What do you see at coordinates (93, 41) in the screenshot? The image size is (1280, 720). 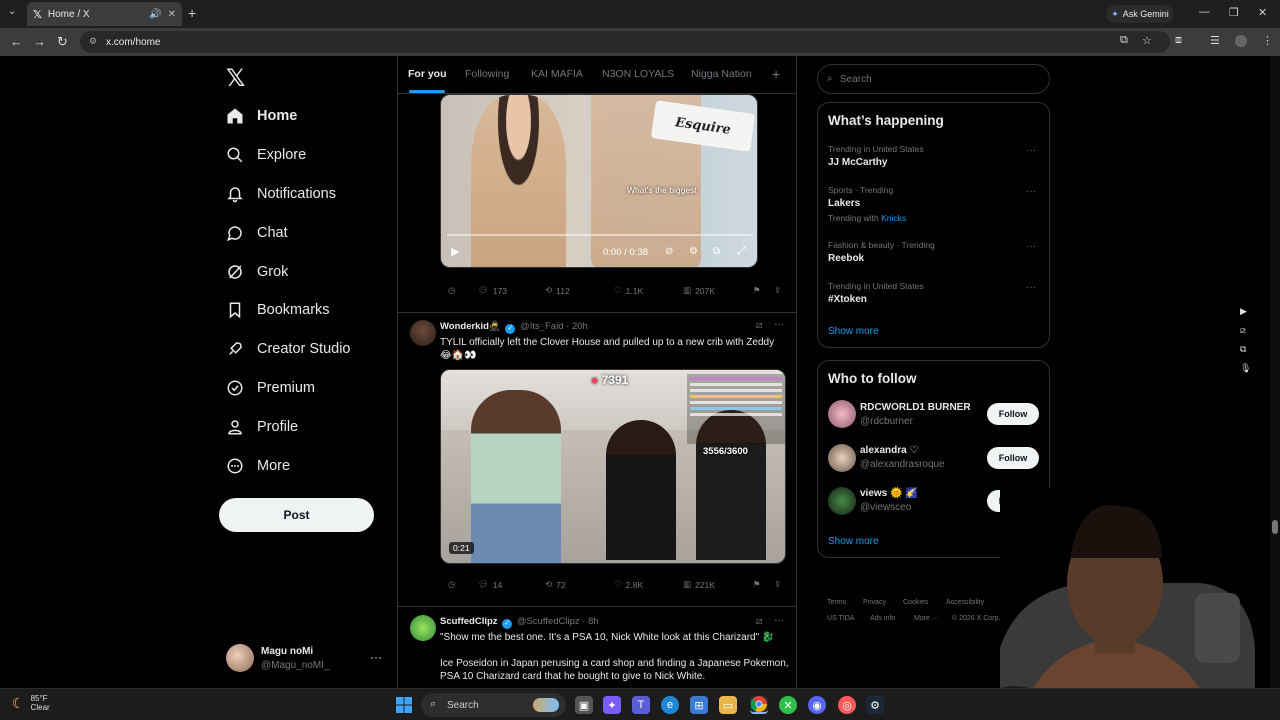 I see `site-info-icon: ⚙` at bounding box center [93, 41].